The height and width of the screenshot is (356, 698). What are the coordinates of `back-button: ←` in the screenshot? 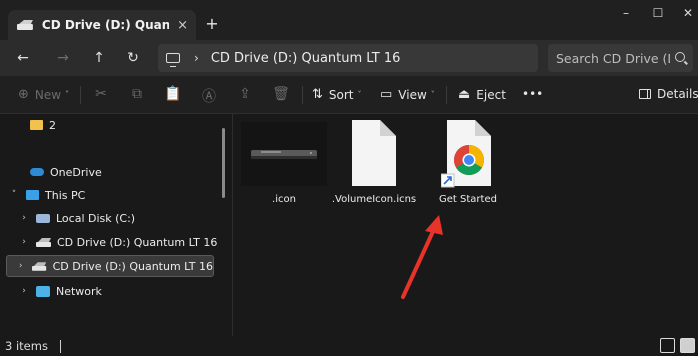 It's located at (23, 58).